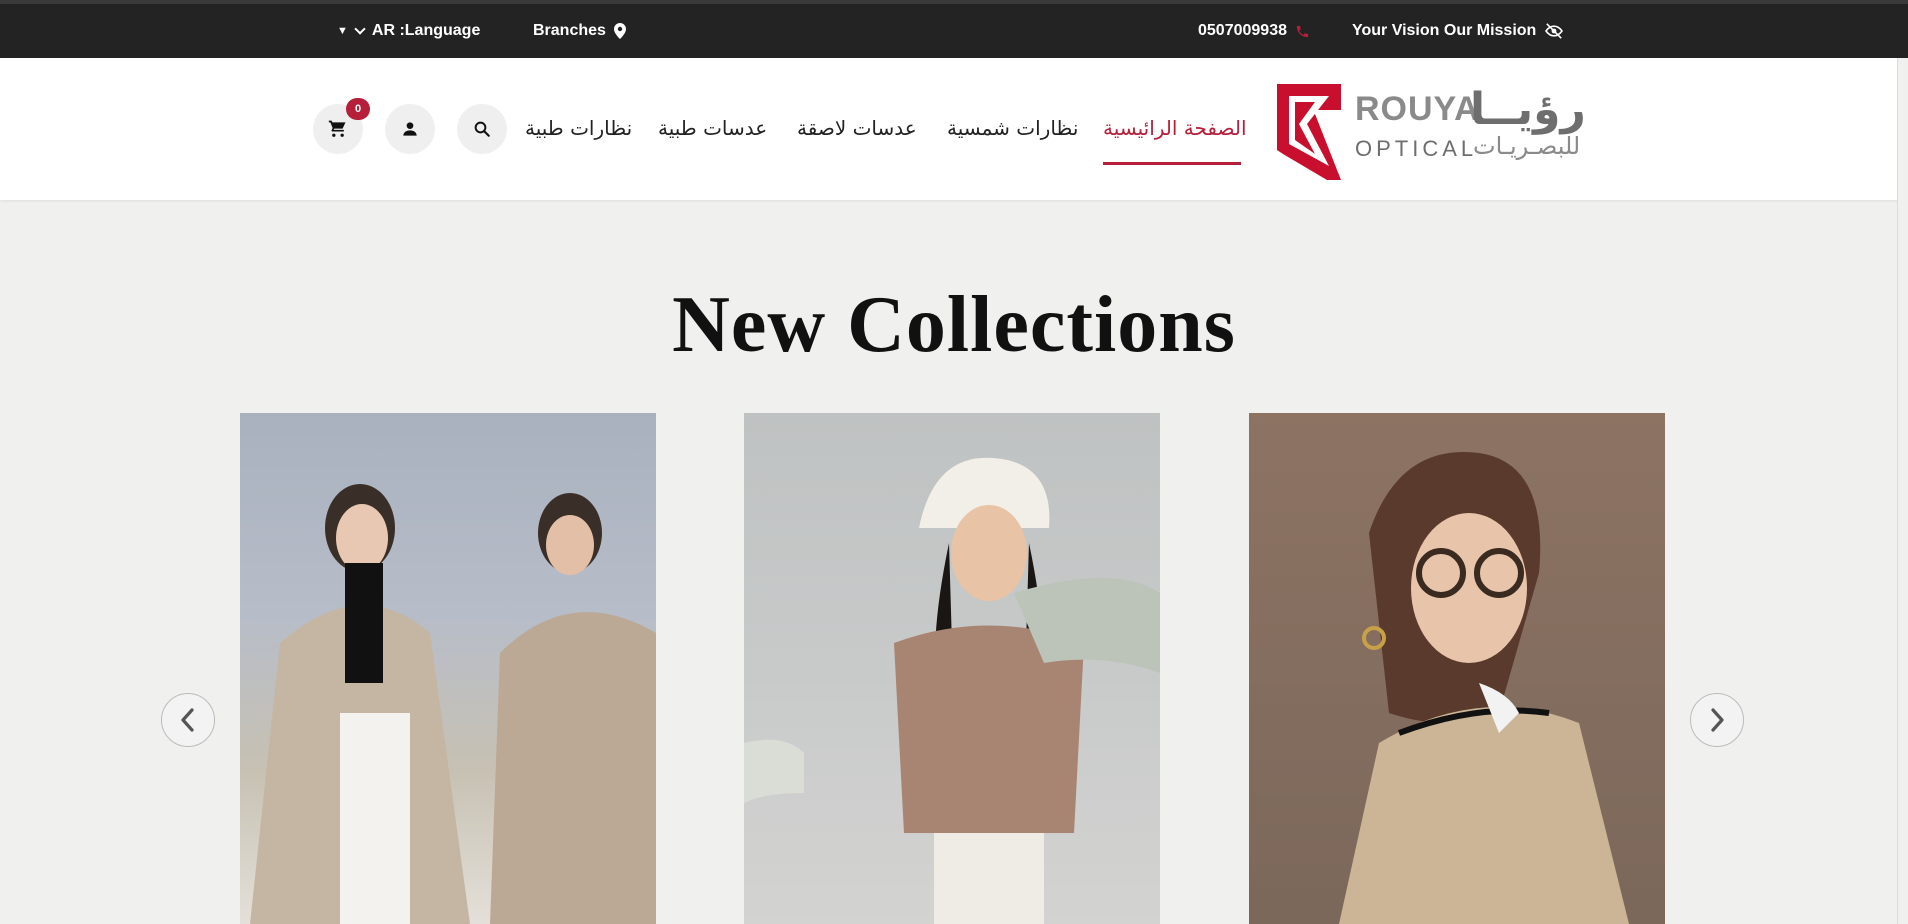  What do you see at coordinates (1902, 491) in the screenshot?
I see `page-scrollbar` at bounding box center [1902, 491].